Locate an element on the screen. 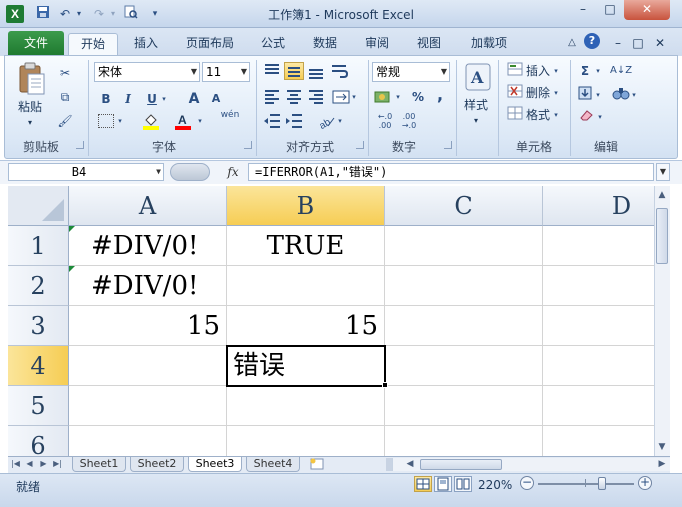  row-header-5: 5 is located at coordinates (38, 406).